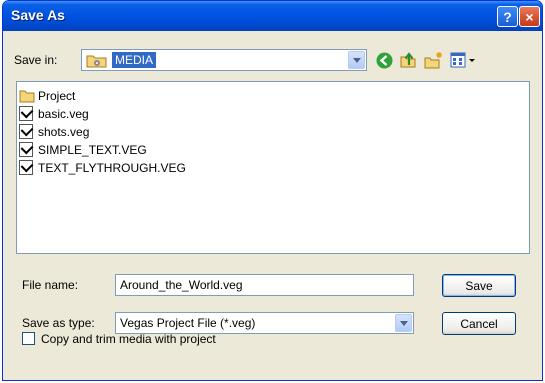 The width and height of the screenshot is (545, 383). What do you see at coordinates (507, 16) in the screenshot?
I see `help-button: ?` at bounding box center [507, 16].